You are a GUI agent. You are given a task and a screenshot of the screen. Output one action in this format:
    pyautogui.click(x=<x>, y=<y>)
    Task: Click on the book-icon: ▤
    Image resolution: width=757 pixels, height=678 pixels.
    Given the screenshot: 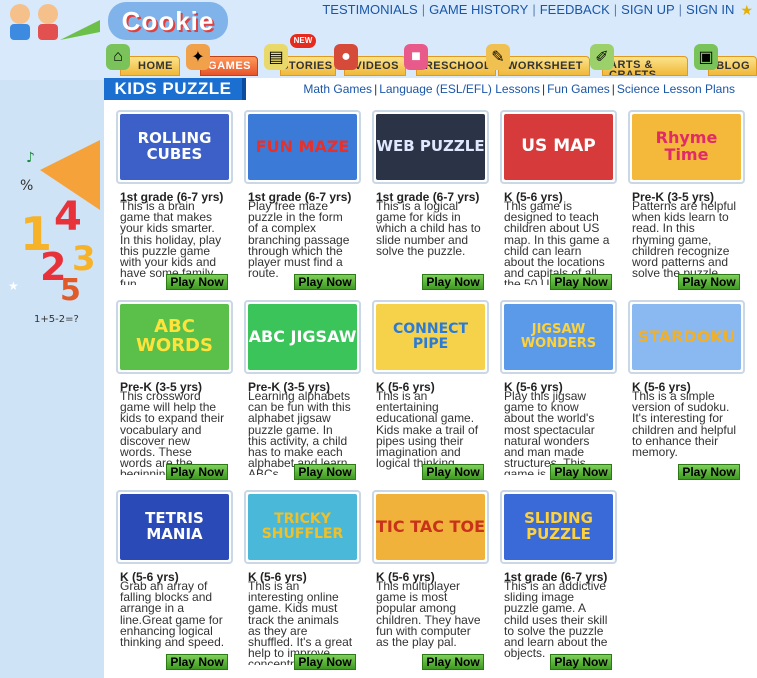 What is the action you would take?
    pyautogui.click(x=276, y=57)
    